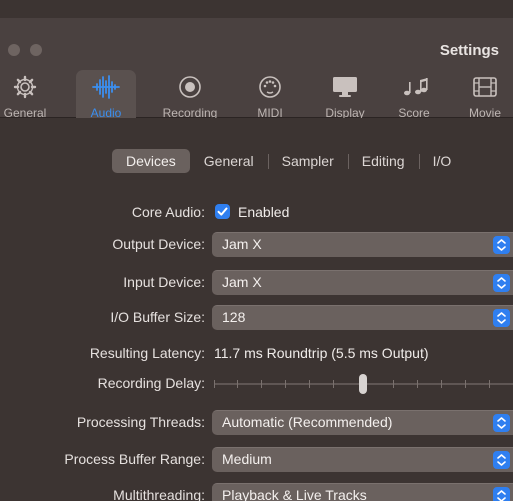 The image size is (513, 501). I want to click on checkmark-icon, so click(222, 211).